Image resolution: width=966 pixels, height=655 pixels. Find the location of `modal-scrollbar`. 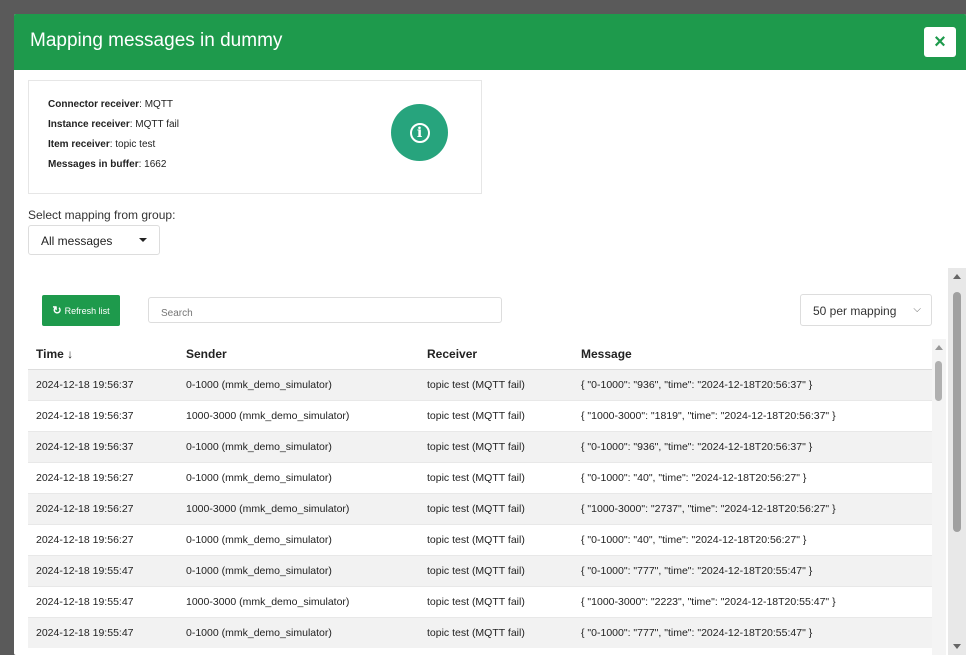

modal-scrollbar is located at coordinates (957, 461).